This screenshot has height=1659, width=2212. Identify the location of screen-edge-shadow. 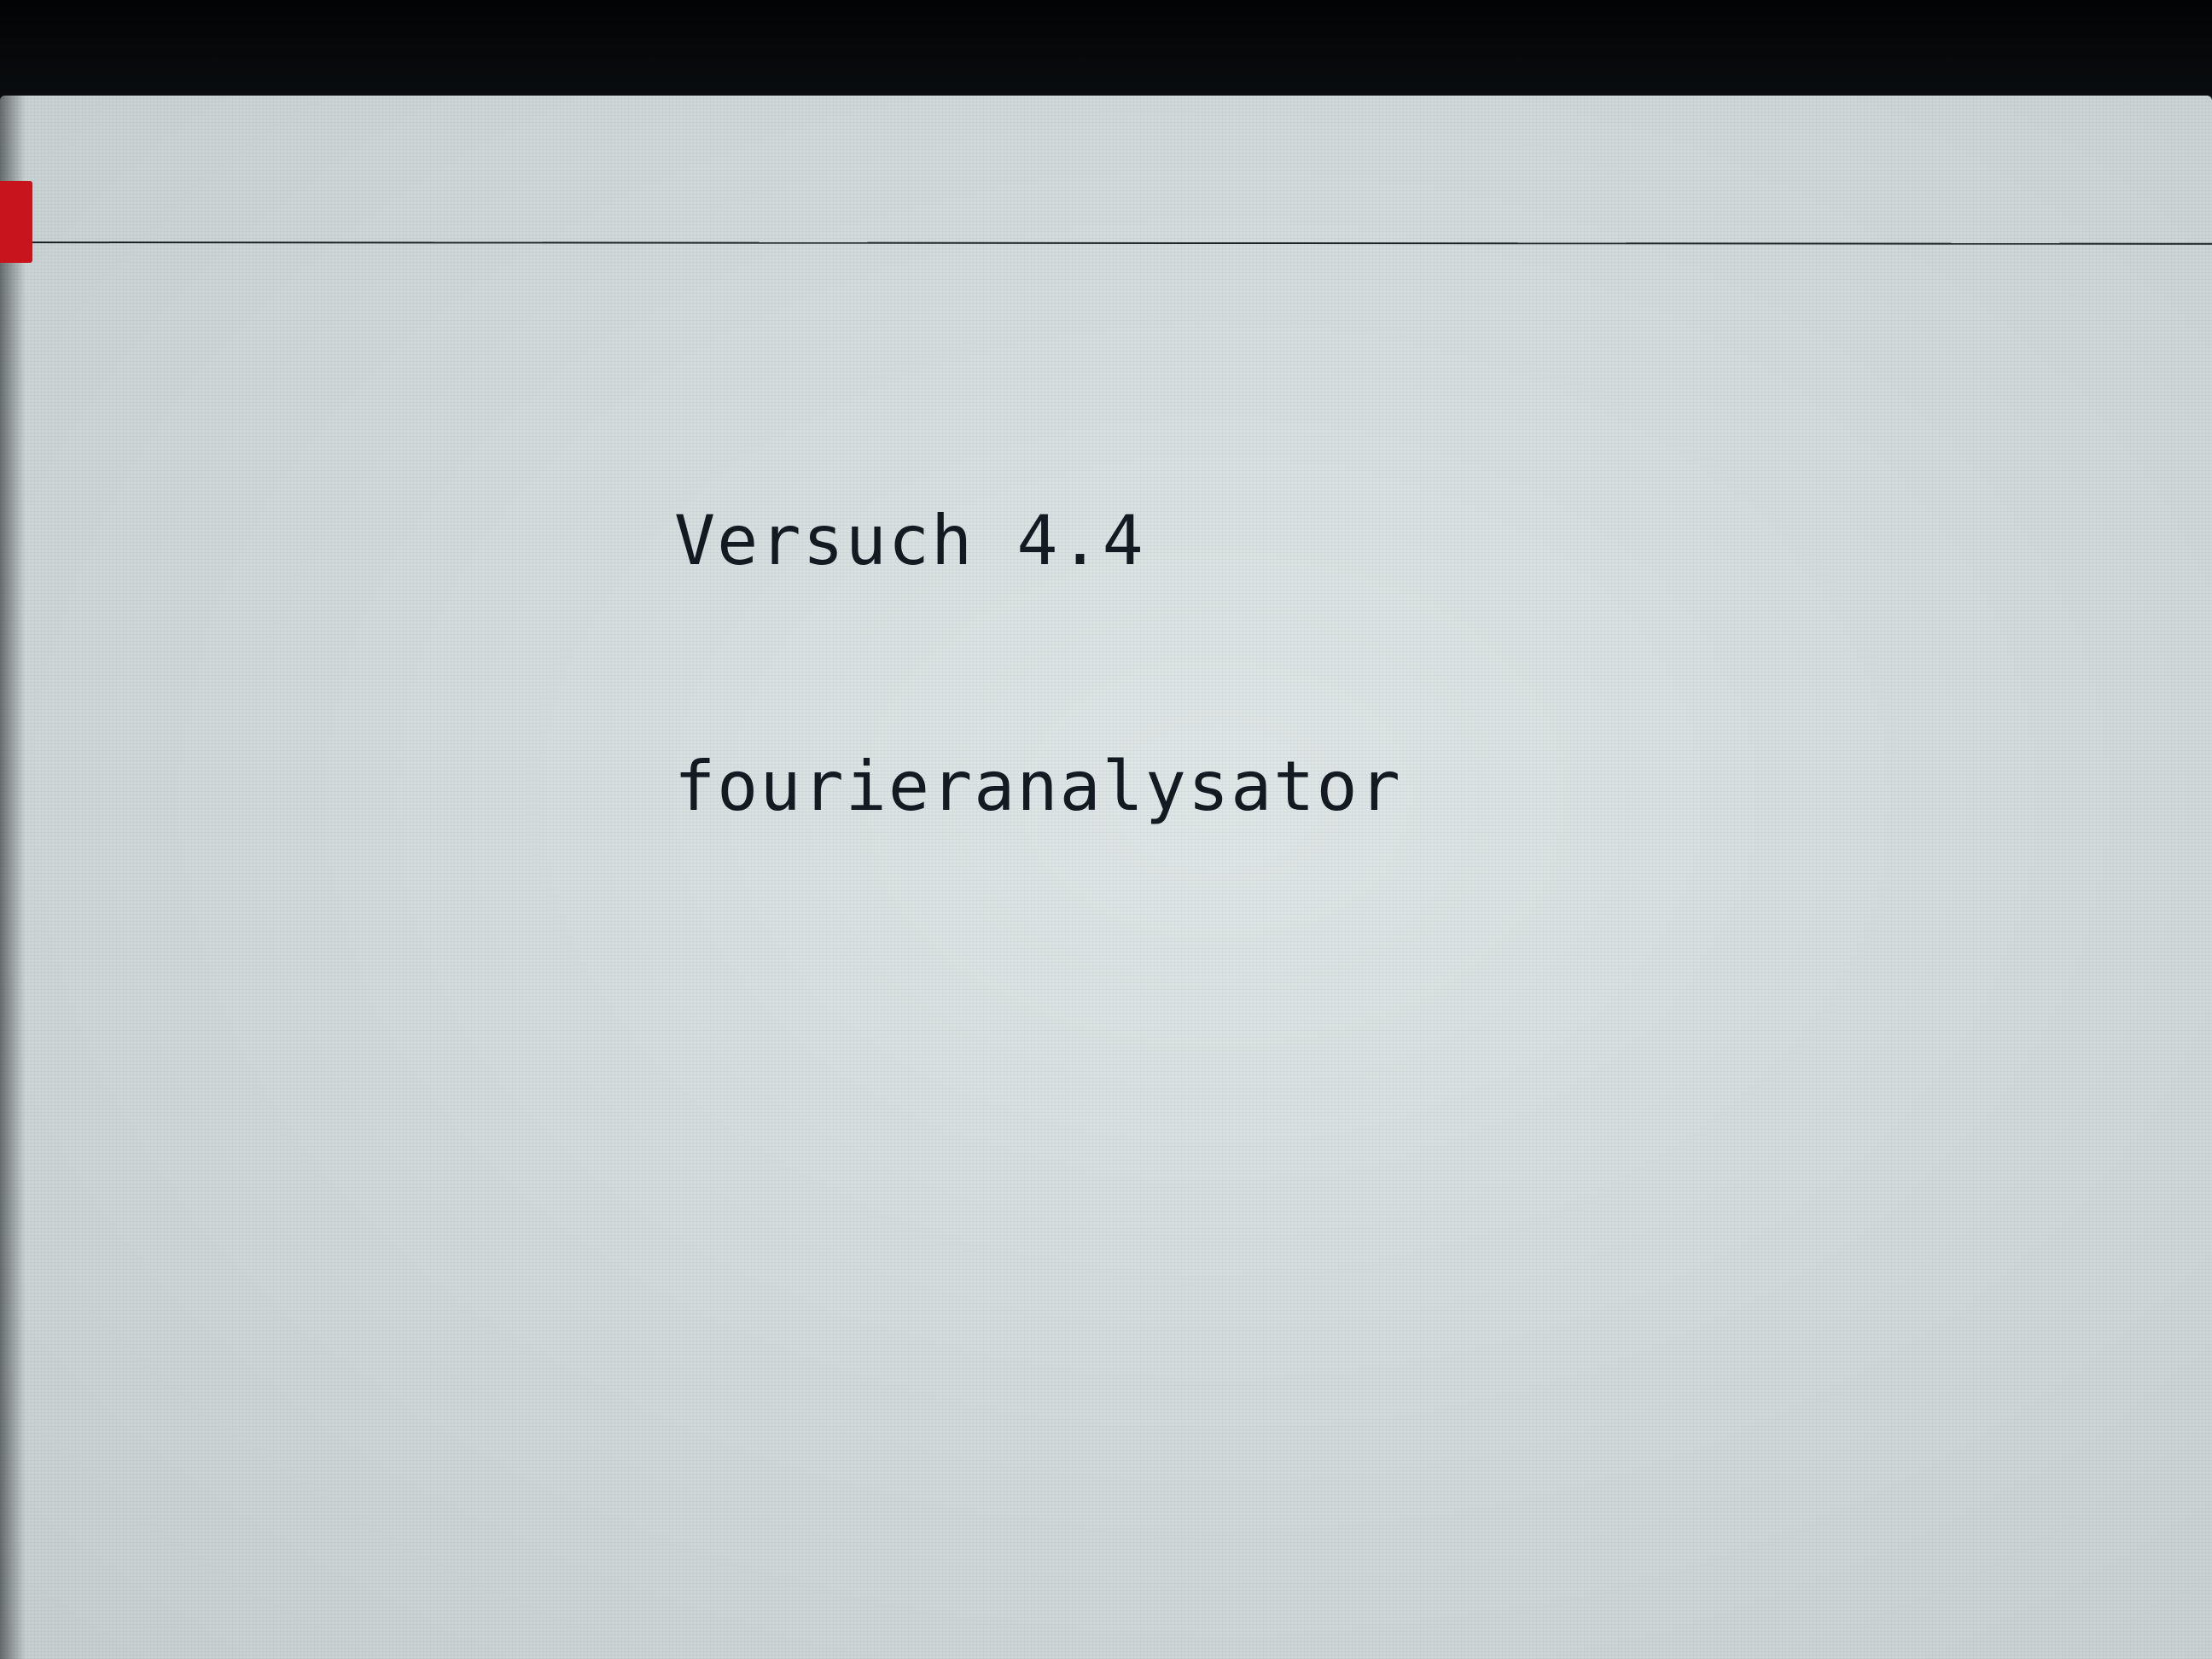
(13, 877).